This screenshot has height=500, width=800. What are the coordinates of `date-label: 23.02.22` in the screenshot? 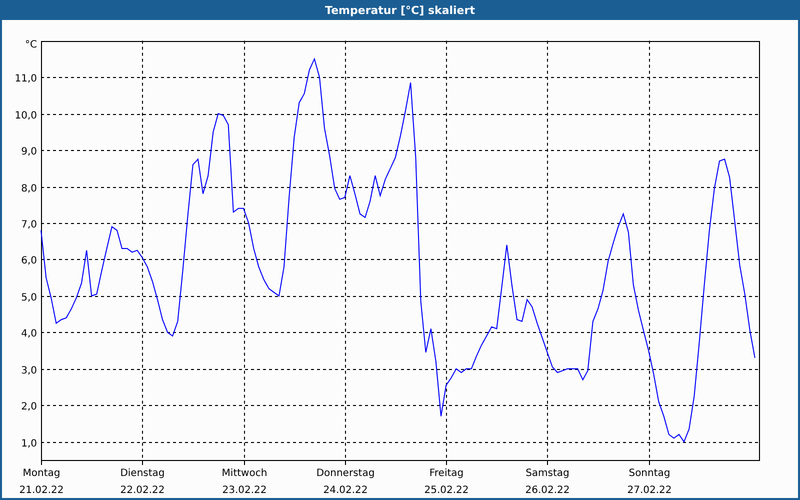 It's located at (244, 490).